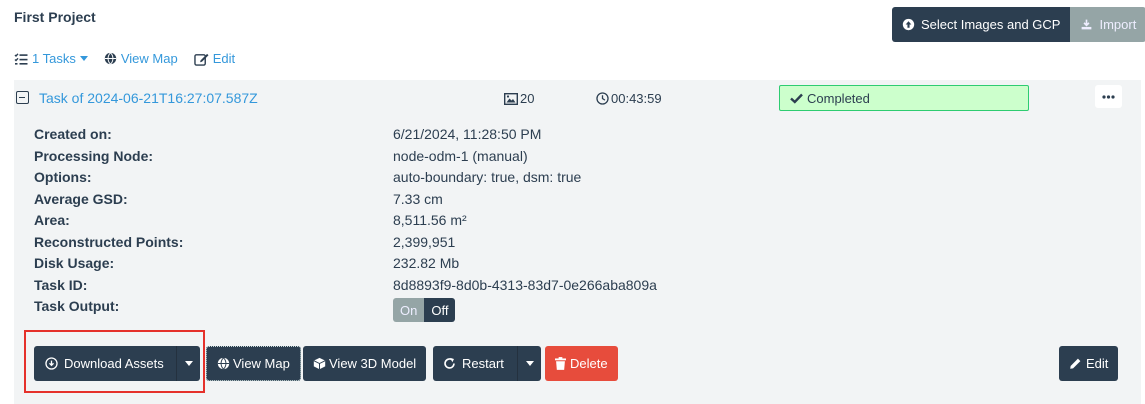 The height and width of the screenshot is (404, 1145). Describe the element at coordinates (908, 24) in the screenshot. I see `upload-circle-icon` at that location.